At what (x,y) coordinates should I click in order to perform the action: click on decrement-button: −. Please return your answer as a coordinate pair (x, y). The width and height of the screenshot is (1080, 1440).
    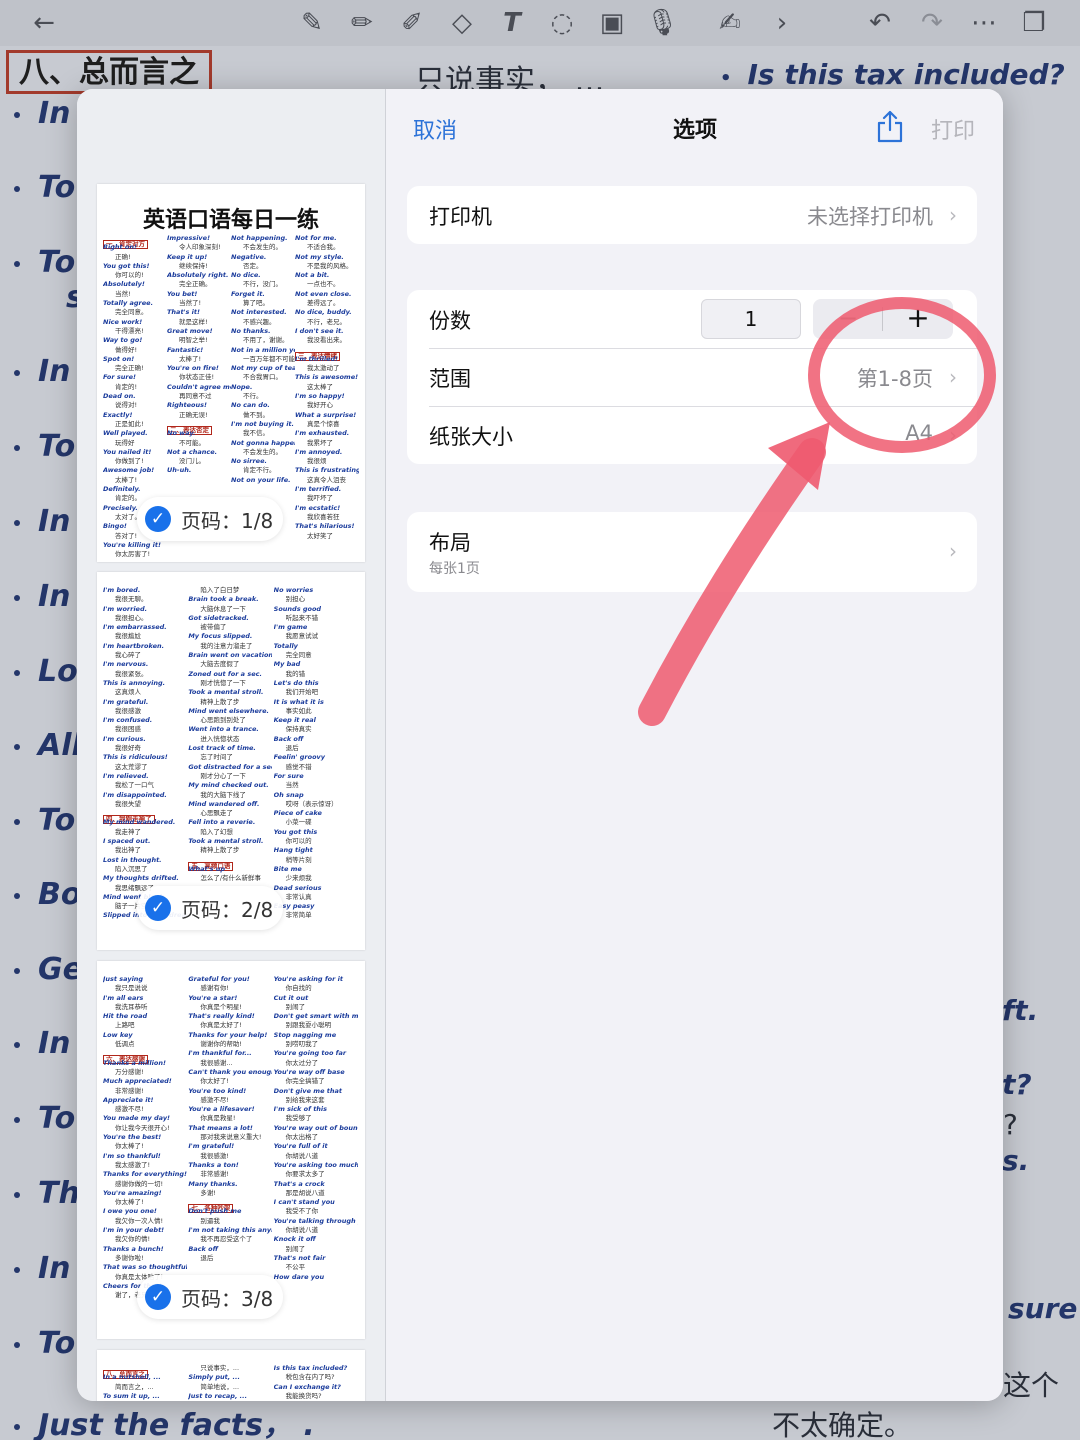
    Looking at the image, I should click on (848, 319).